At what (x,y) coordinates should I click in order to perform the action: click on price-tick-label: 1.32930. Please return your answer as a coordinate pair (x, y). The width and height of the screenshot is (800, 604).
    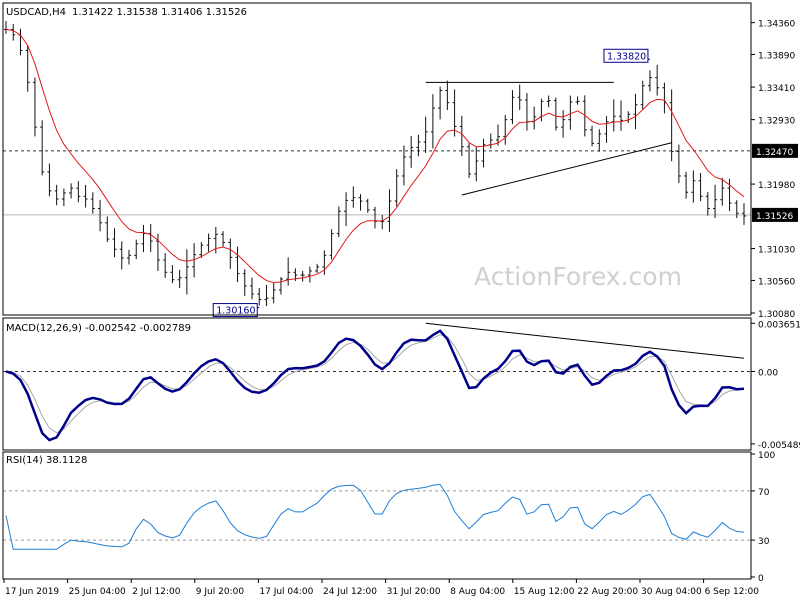
    Looking at the image, I should click on (776, 122).